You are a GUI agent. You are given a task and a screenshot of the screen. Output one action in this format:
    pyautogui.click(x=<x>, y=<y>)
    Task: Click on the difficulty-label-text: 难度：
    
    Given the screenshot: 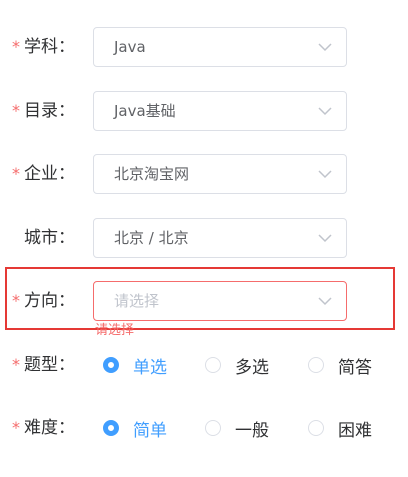 What is the action you would take?
    pyautogui.click(x=49, y=428)
    